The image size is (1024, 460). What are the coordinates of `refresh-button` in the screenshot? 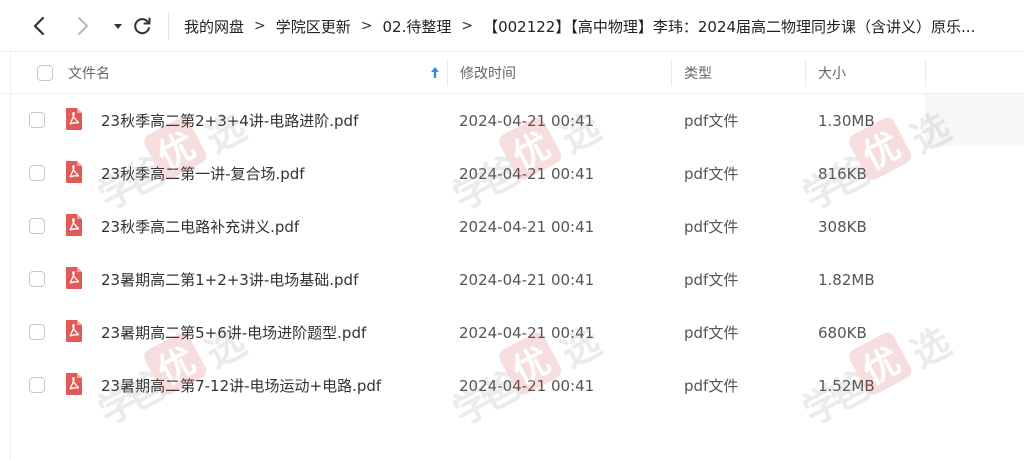 It's located at (142, 26).